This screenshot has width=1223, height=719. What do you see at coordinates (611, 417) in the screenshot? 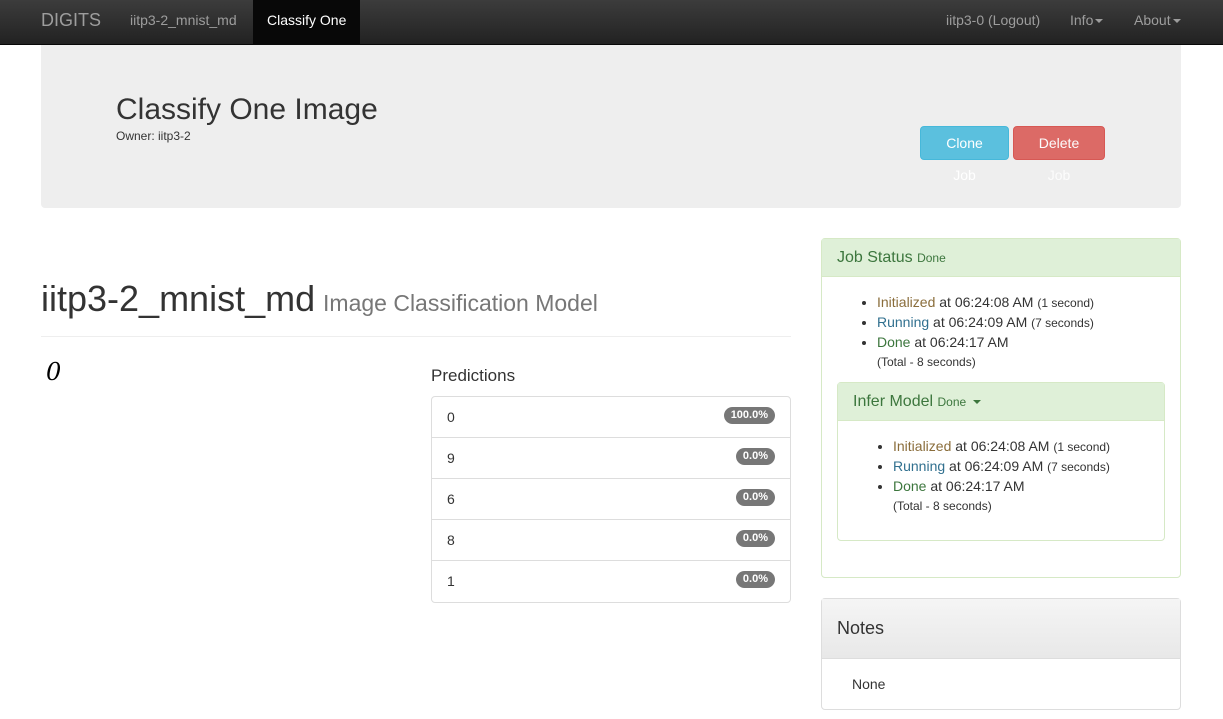
I see `prediction-item: 0 100.0%` at bounding box center [611, 417].